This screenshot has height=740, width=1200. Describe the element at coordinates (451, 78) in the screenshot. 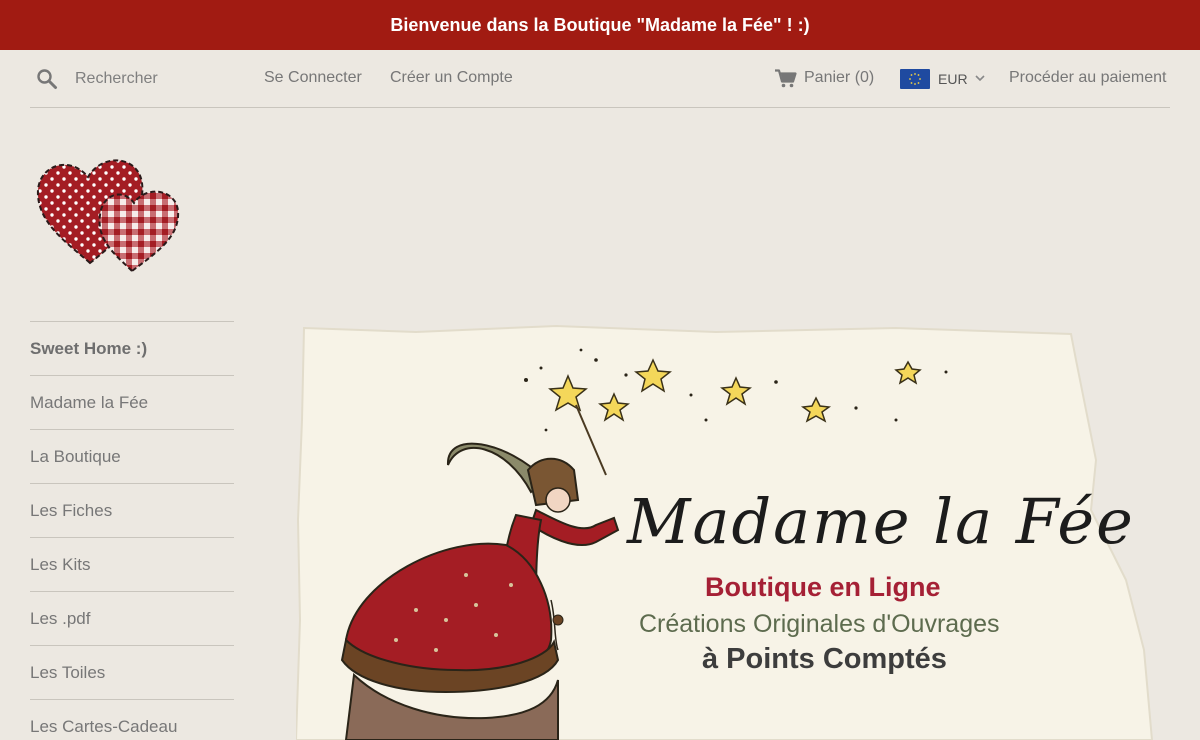

I see `register-link: Créer un Compte` at that location.